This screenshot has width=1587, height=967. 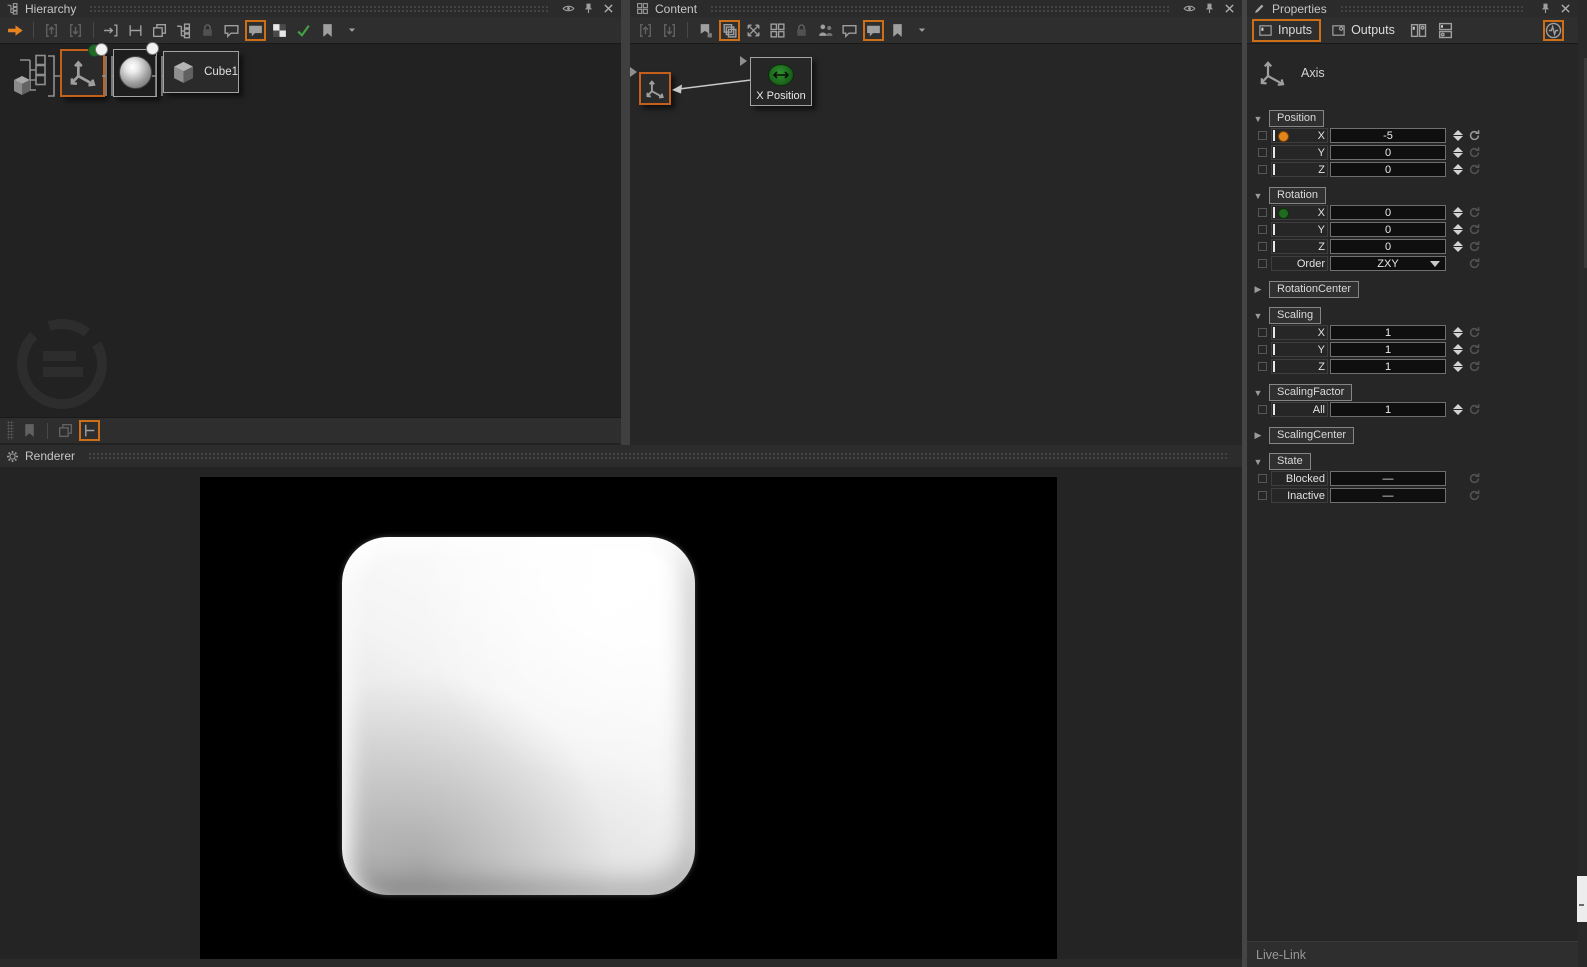 I want to click on section-label: ScalingCenter, so click(x=1312, y=435).